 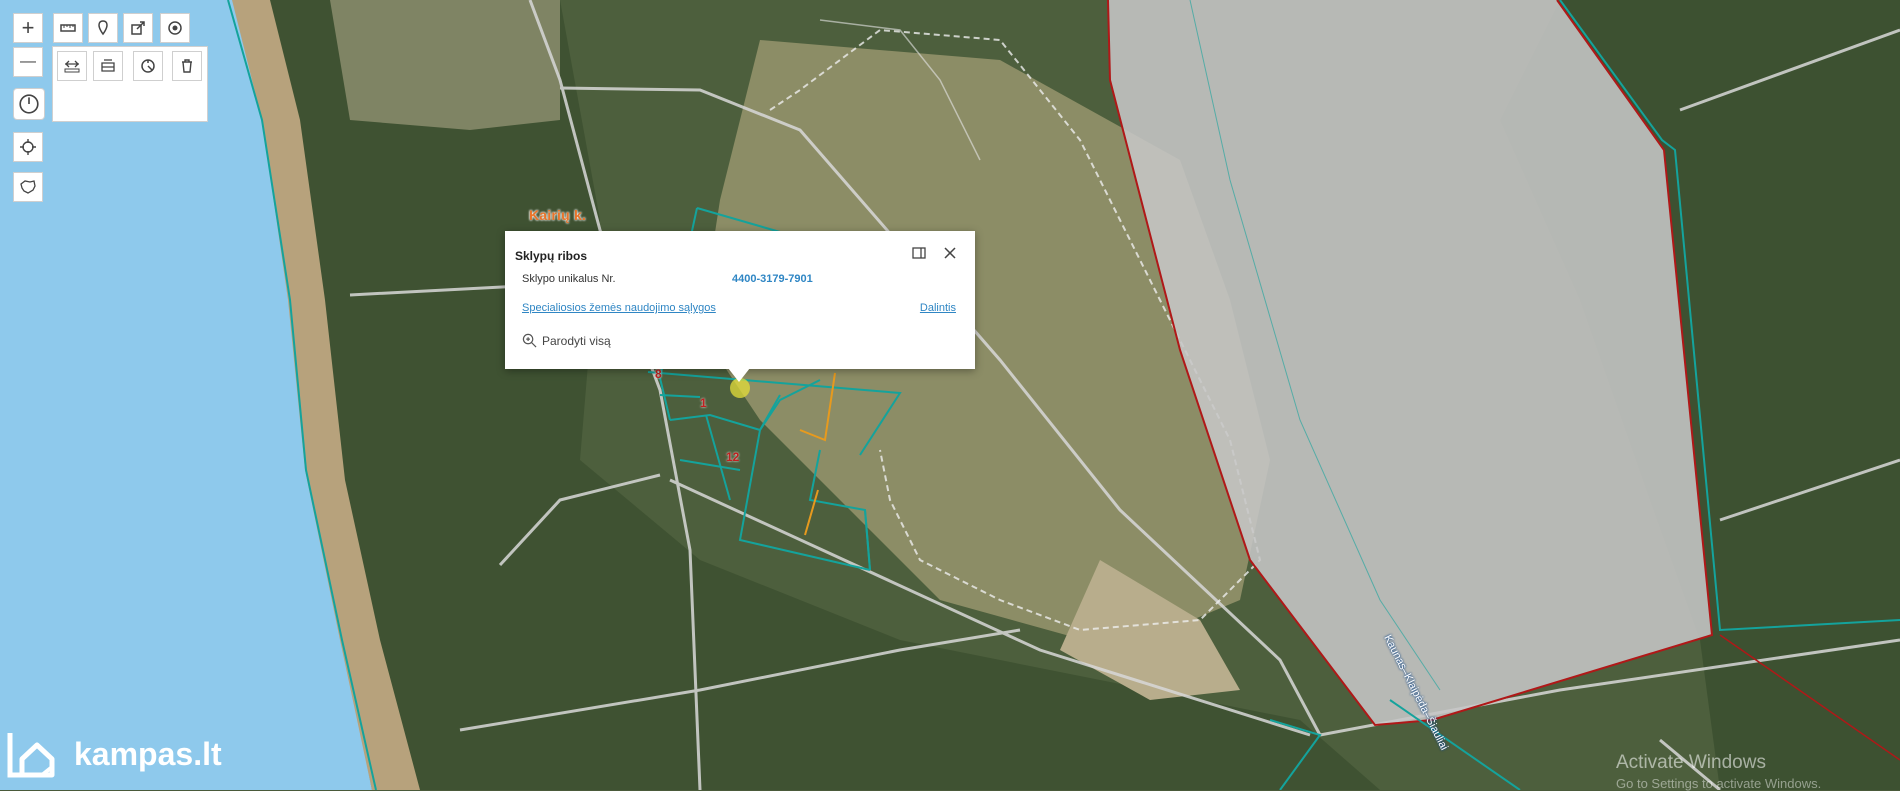 What do you see at coordinates (576, 340) in the screenshot?
I see `show-all-label: Parodyti visą` at bounding box center [576, 340].